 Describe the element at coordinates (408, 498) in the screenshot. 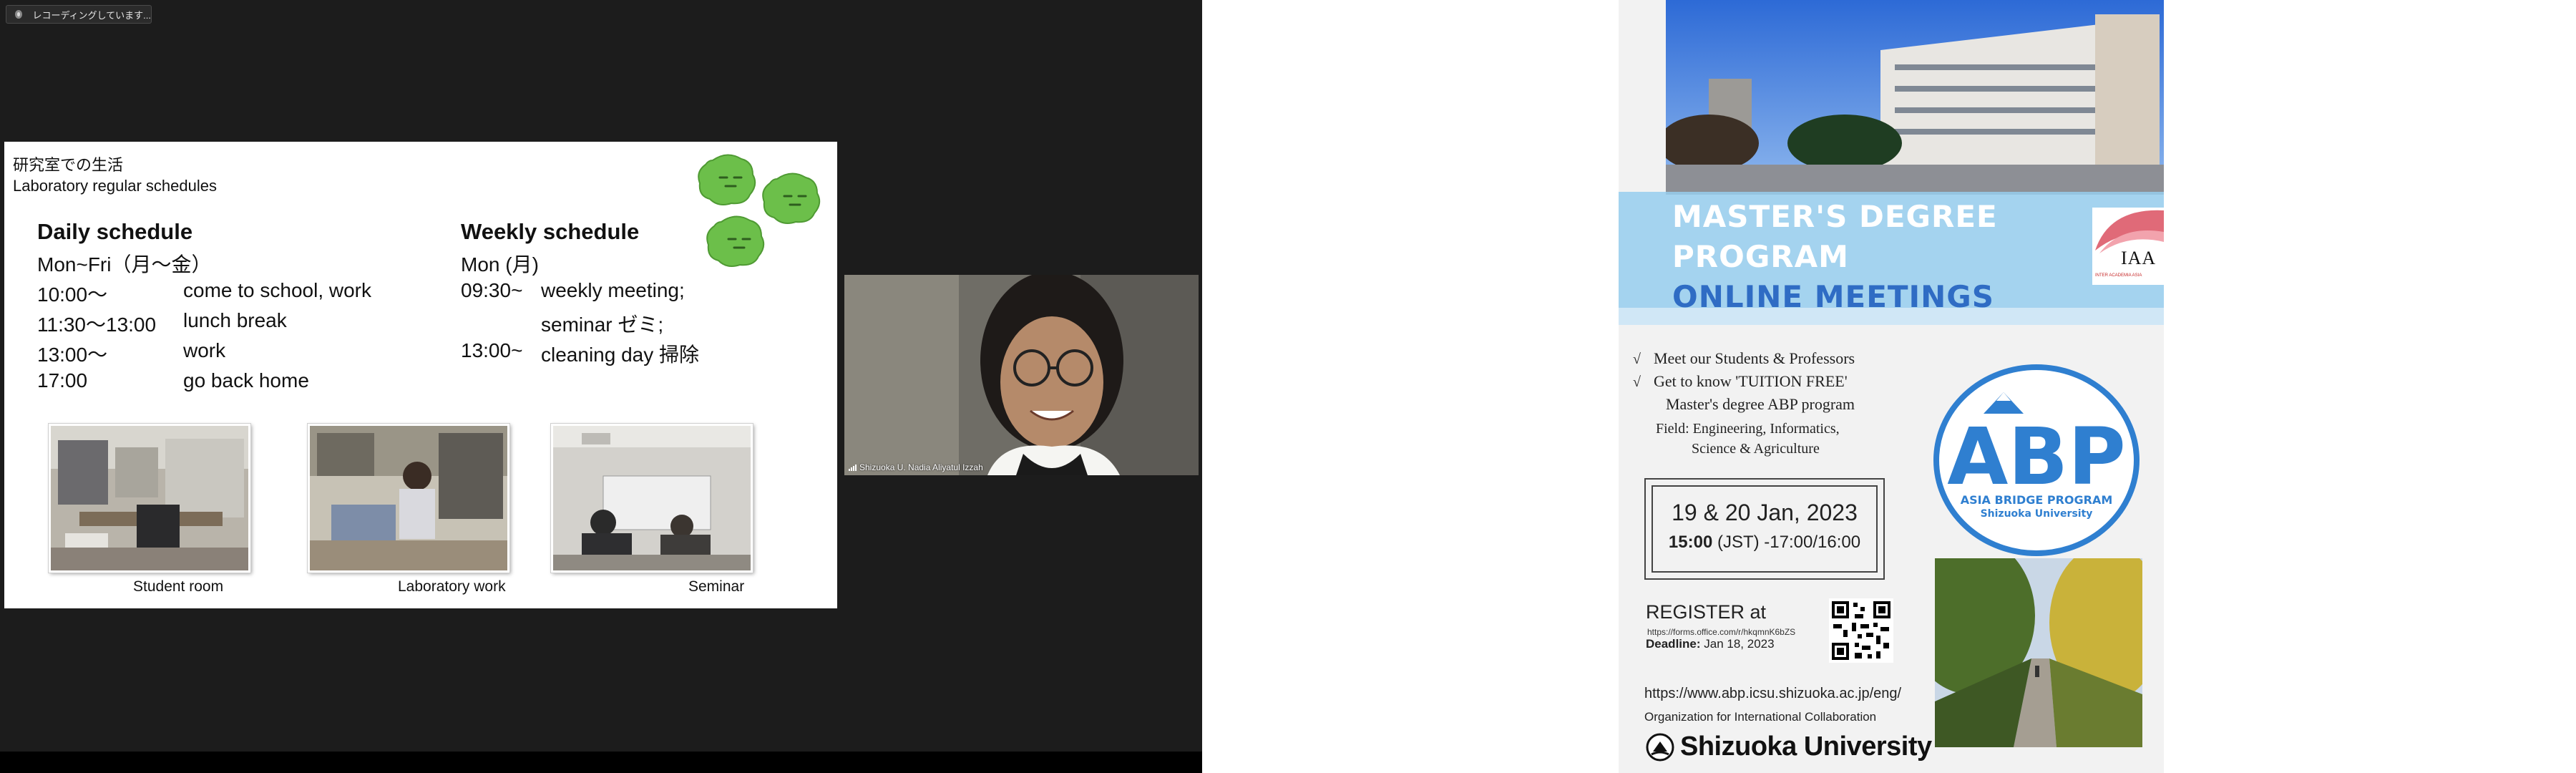

I see `laboratory-work-photo` at that location.